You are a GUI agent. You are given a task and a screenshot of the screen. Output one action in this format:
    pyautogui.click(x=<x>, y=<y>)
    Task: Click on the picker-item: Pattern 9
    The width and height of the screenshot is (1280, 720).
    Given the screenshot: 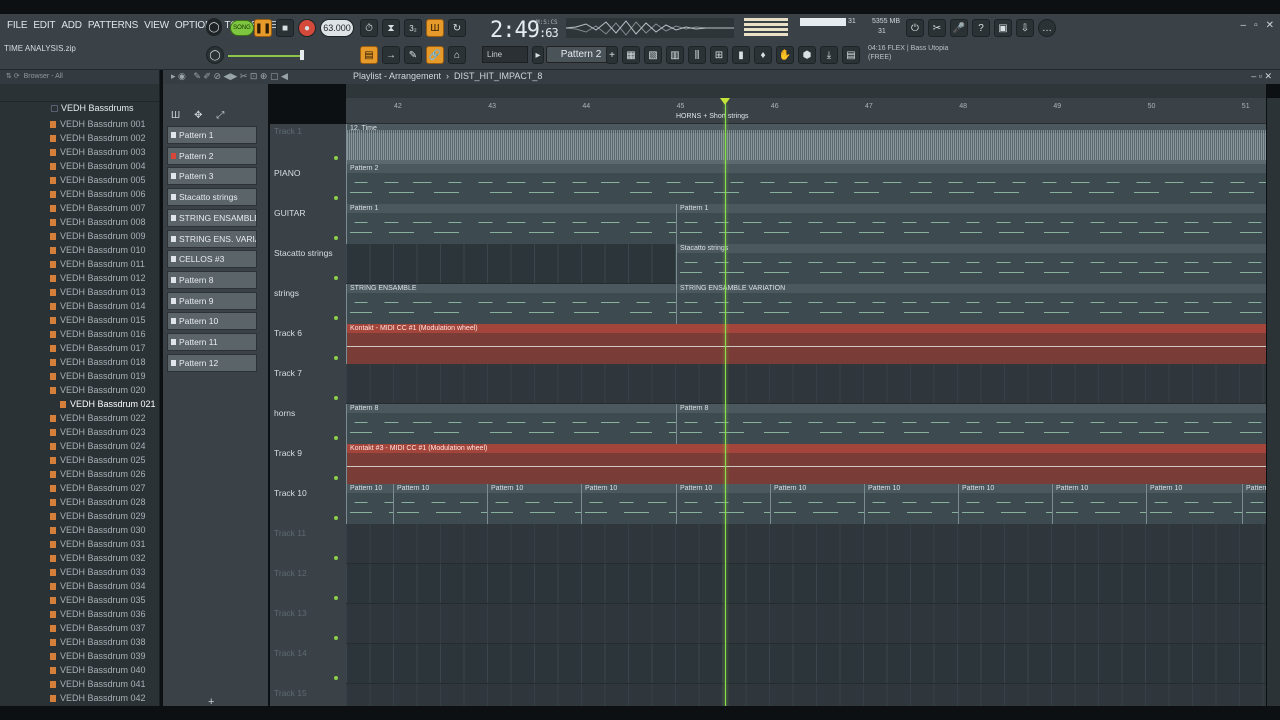 What is the action you would take?
    pyautogui.click(x=212, y=300)
    